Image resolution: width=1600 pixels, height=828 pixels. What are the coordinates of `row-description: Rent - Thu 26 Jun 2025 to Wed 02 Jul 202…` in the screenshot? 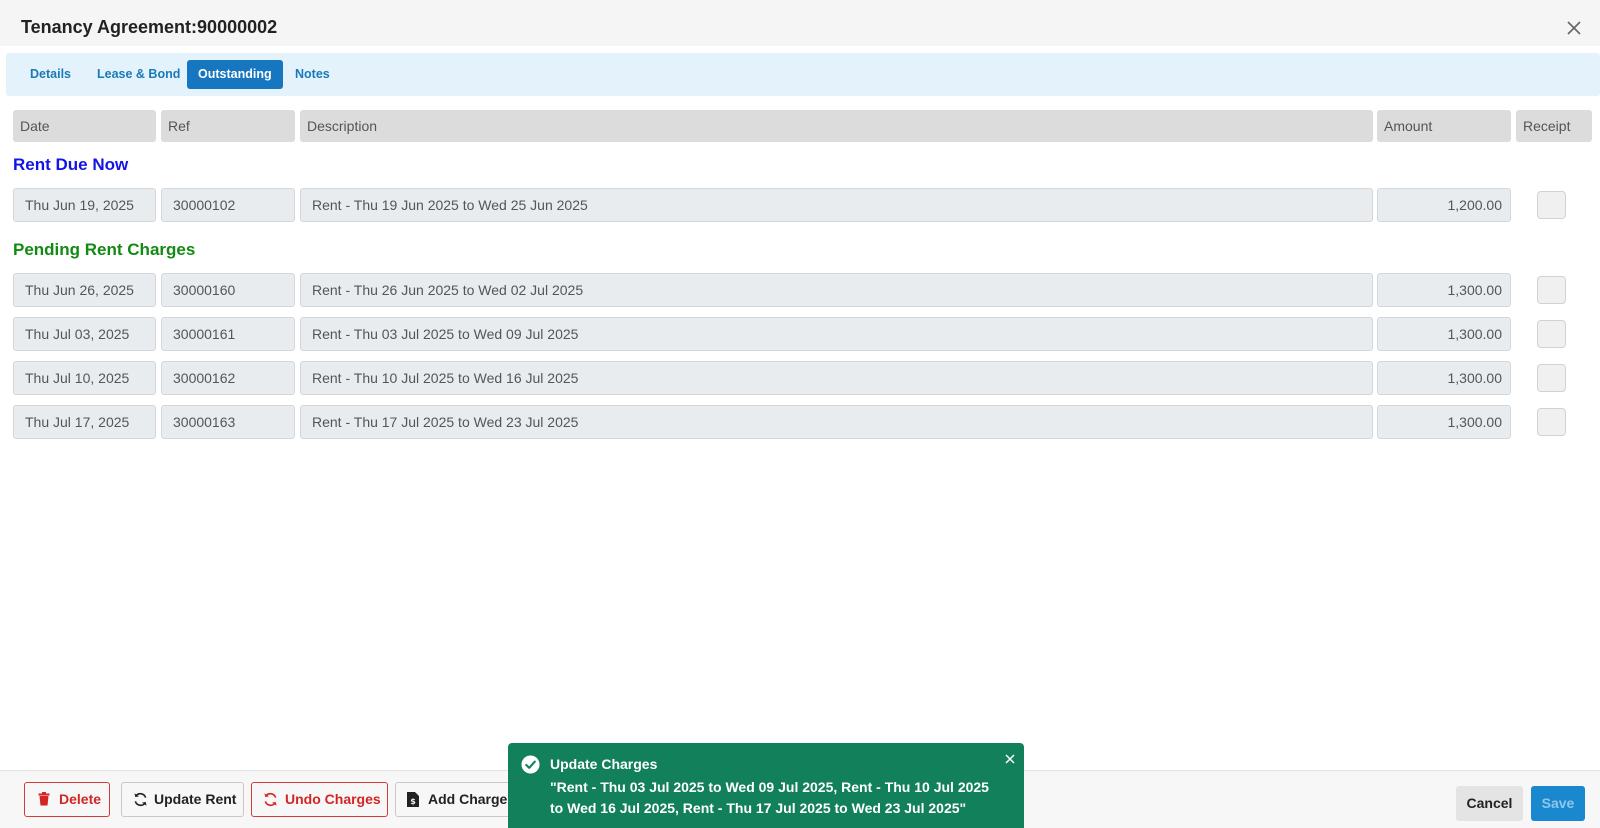 It's located at (836, 290).